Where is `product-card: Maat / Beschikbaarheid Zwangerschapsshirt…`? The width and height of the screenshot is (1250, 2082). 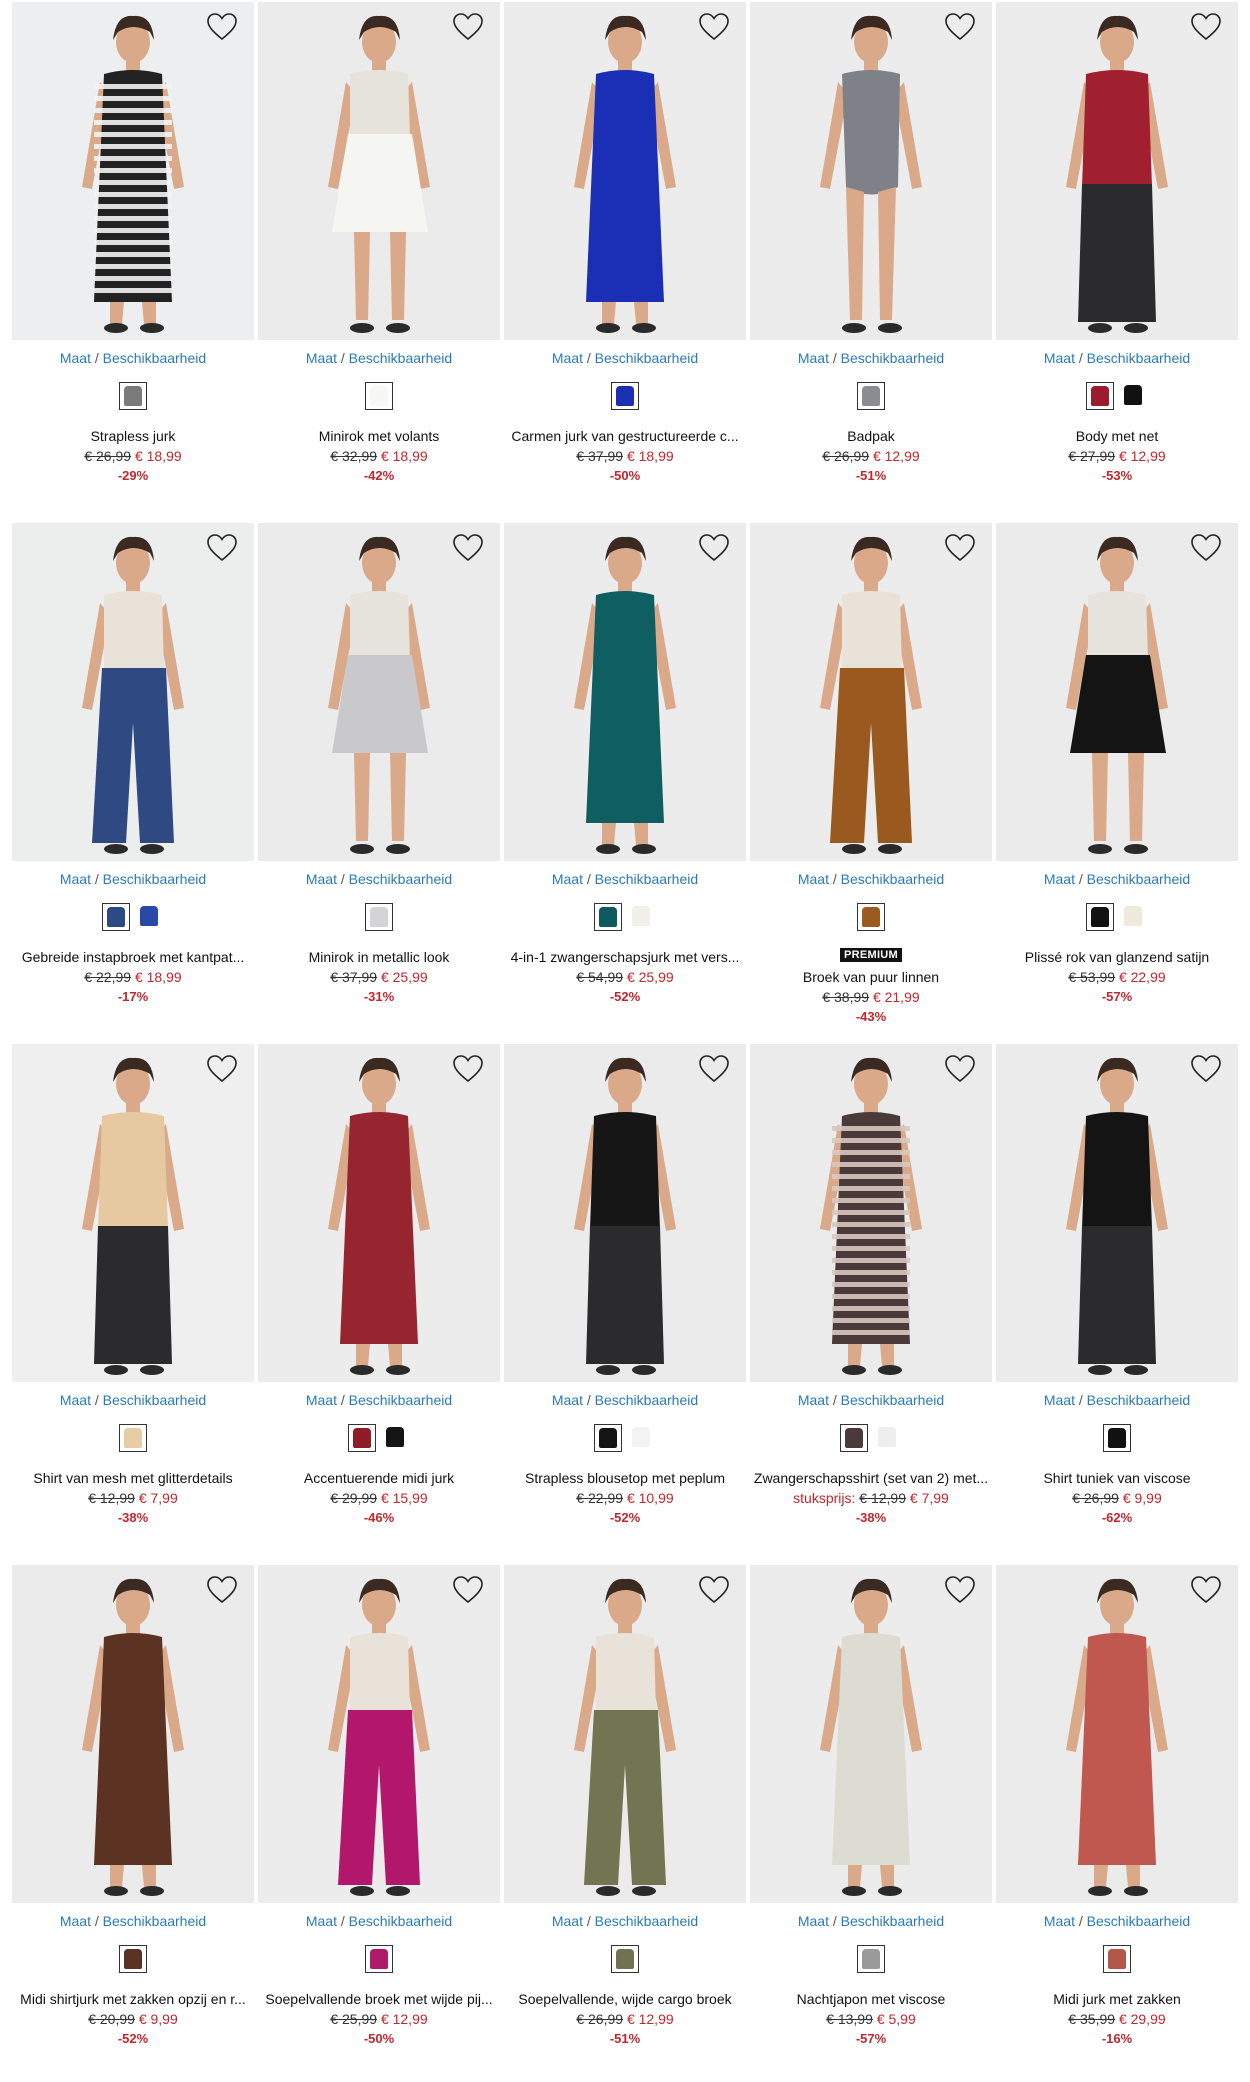 product-card: Maat / Beschikbaarheid Zwangerschapsshirt… is located at coordinates (873, 1299).